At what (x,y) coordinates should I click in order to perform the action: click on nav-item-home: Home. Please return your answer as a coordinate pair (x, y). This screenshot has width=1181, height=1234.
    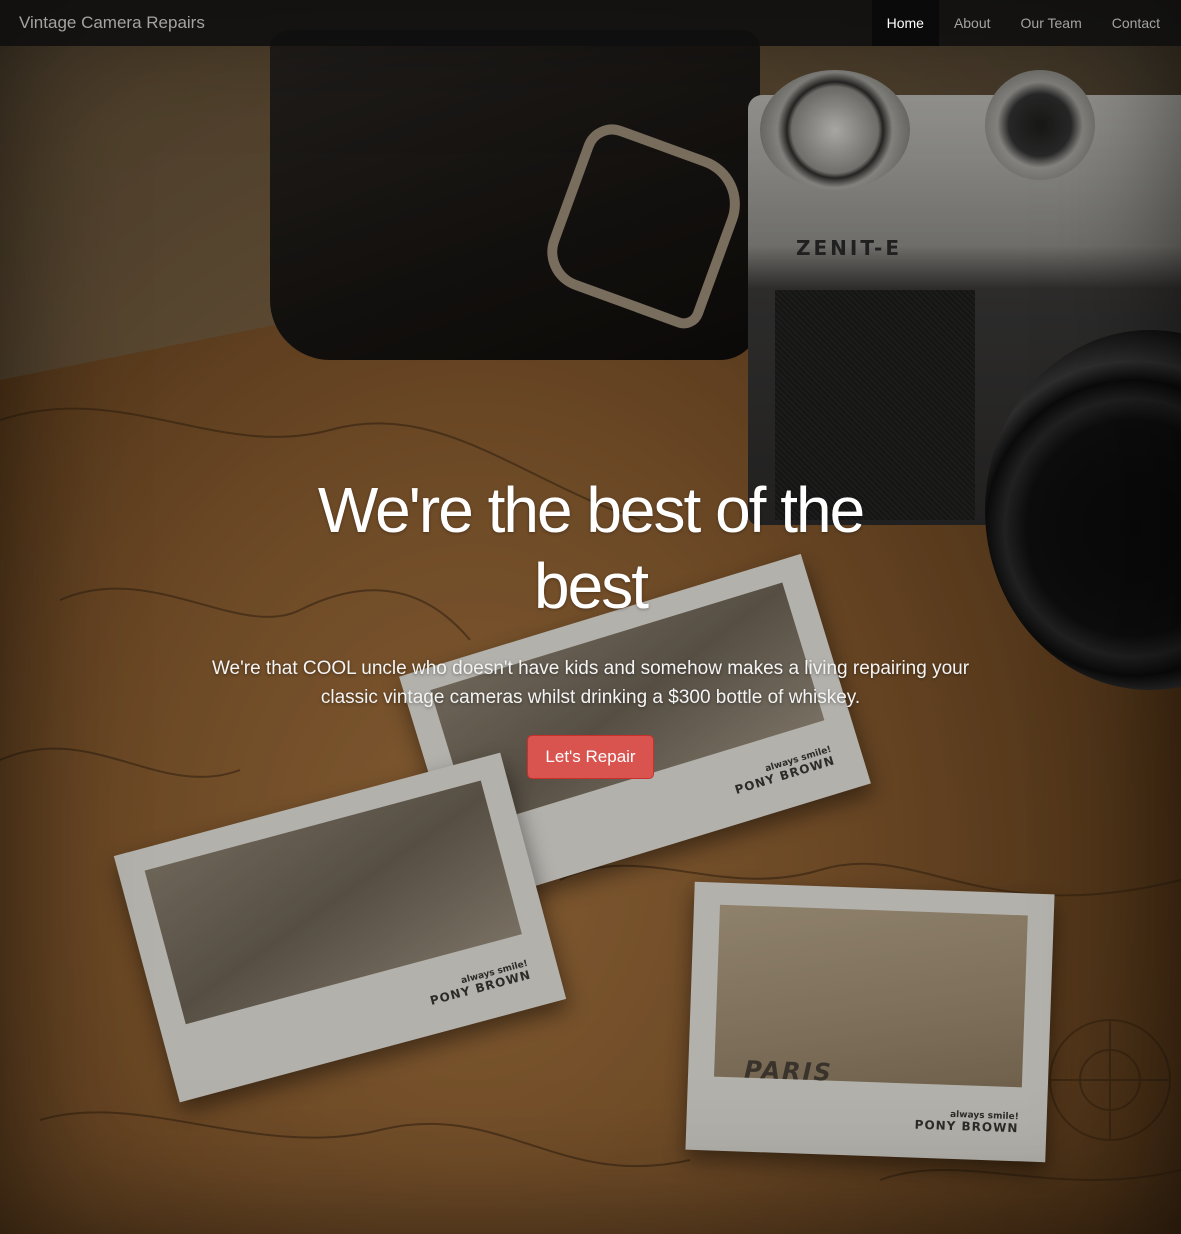
    Looking at the image, I should click on (905, 23).